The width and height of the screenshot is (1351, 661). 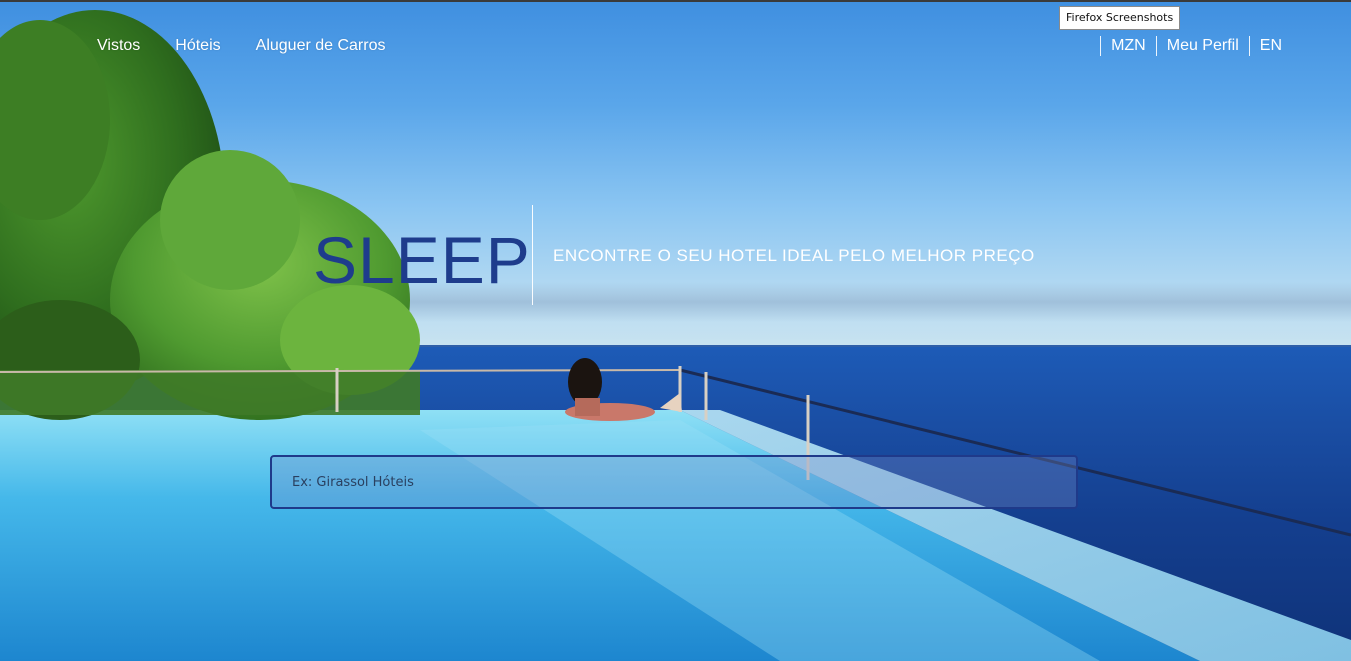 I want to click on nav-link-hoteis: Hóteis, so click(x=197, y=46).